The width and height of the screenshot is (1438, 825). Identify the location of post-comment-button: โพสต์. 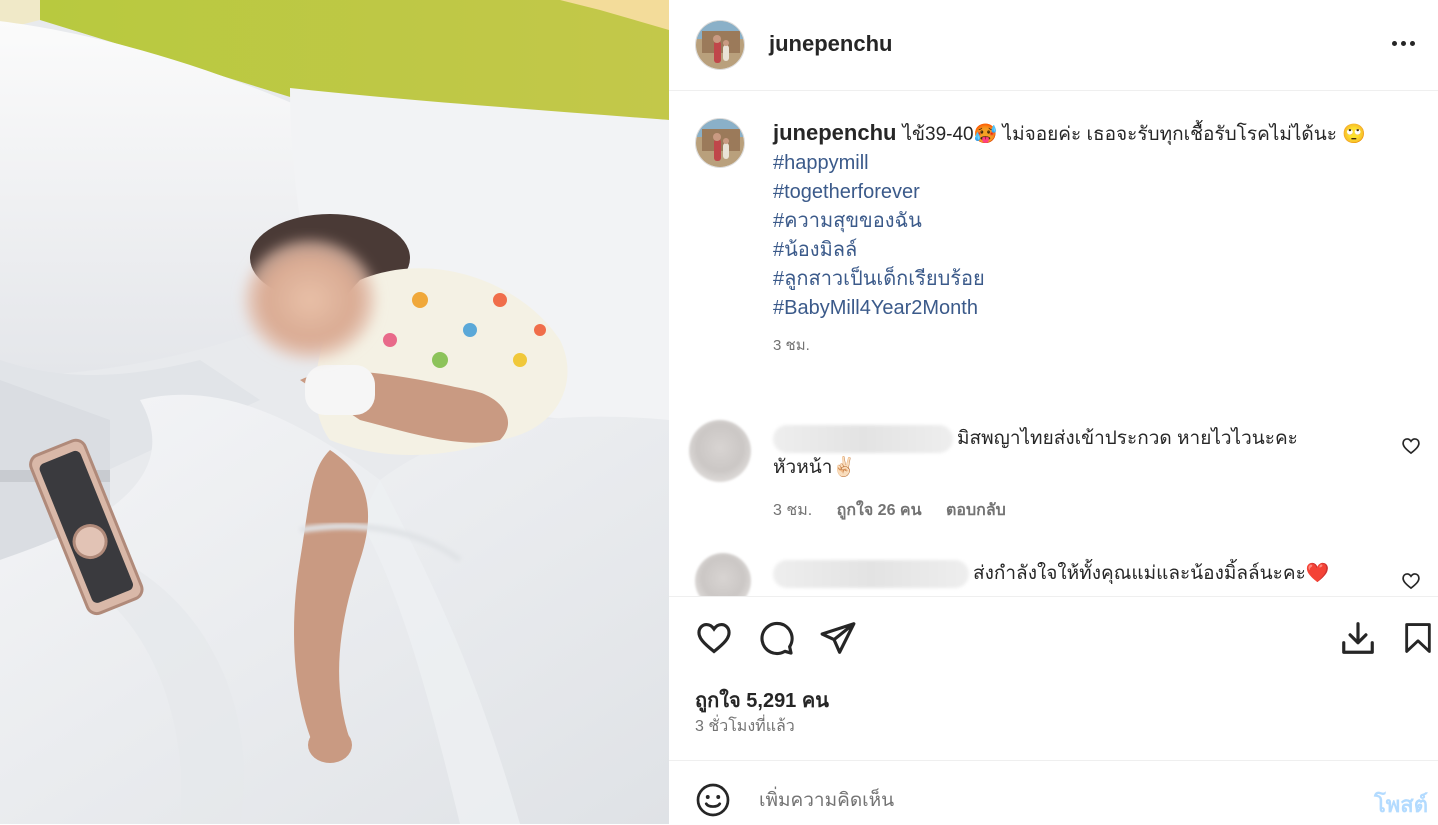
(1401, 804).